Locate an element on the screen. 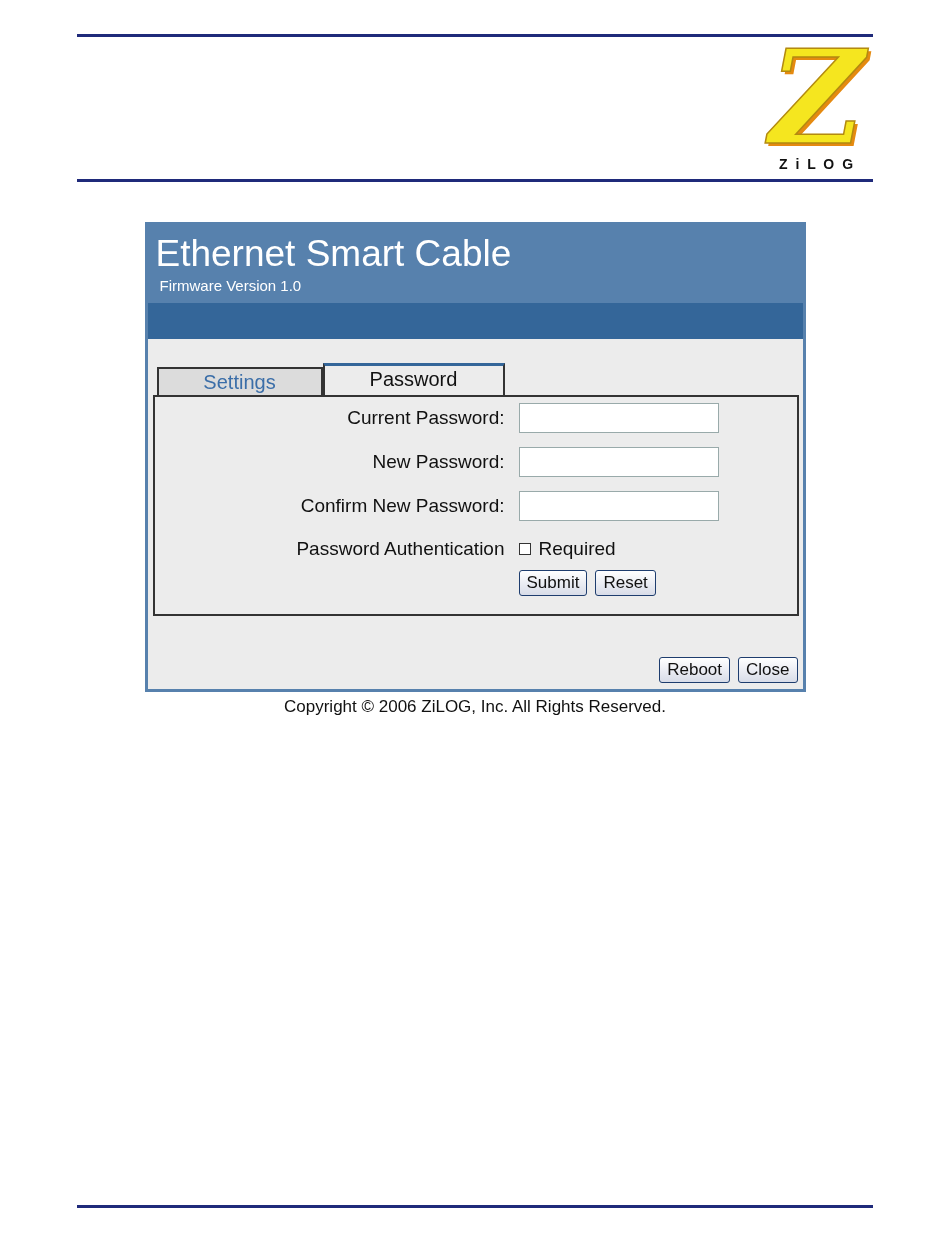 The height and width of the screenshot is (1239, 950). checkbox is located at coordinates (524, 549).